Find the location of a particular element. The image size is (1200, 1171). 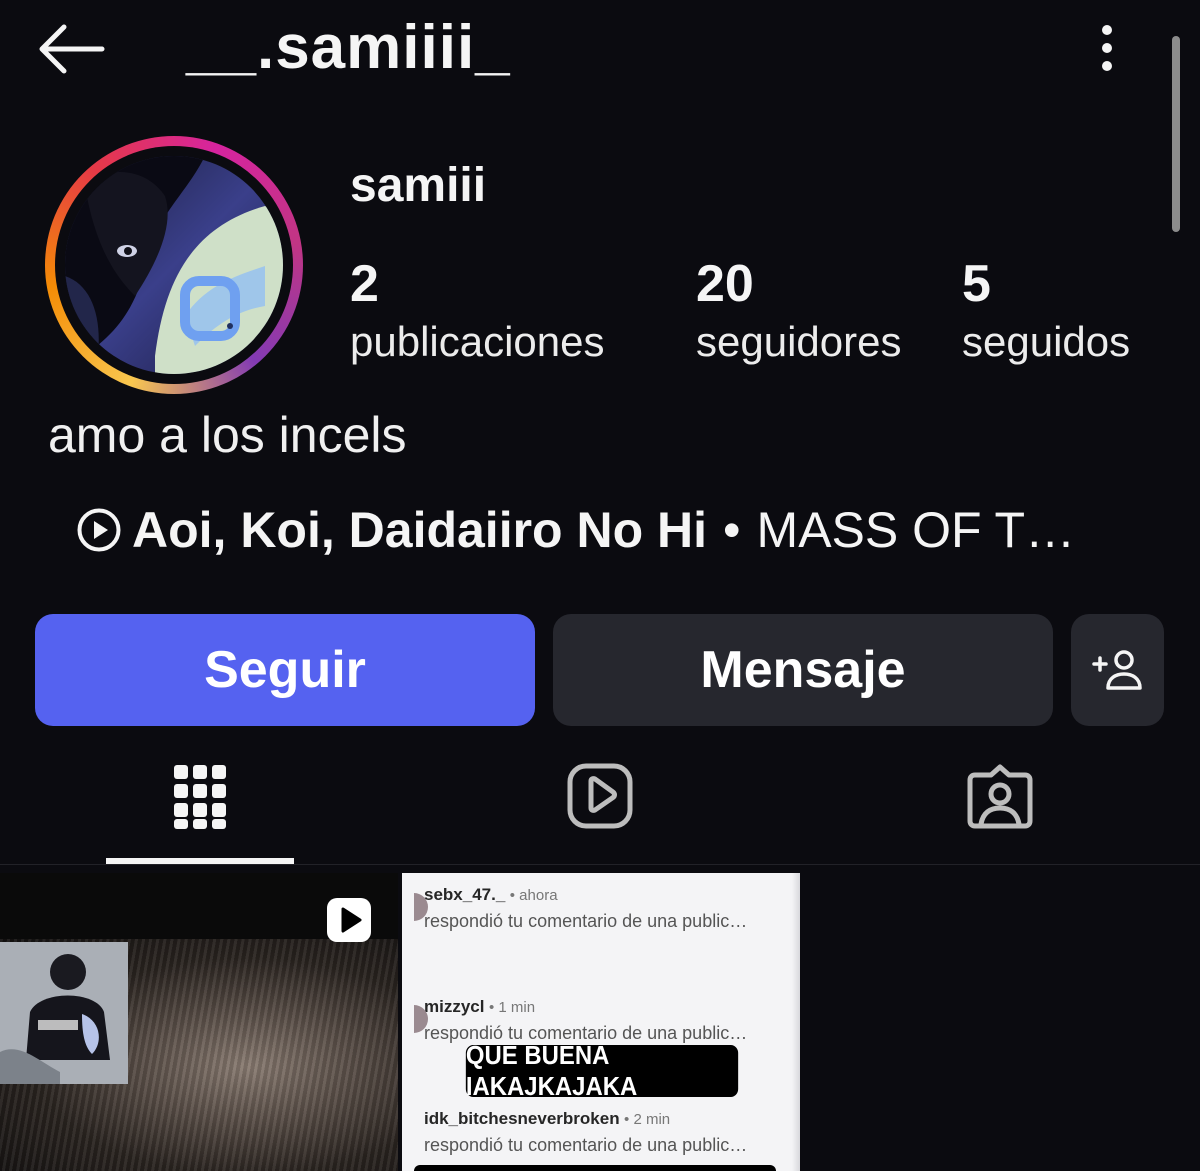

notification-user: sebx_47._ is located at coordinates (465, 894).